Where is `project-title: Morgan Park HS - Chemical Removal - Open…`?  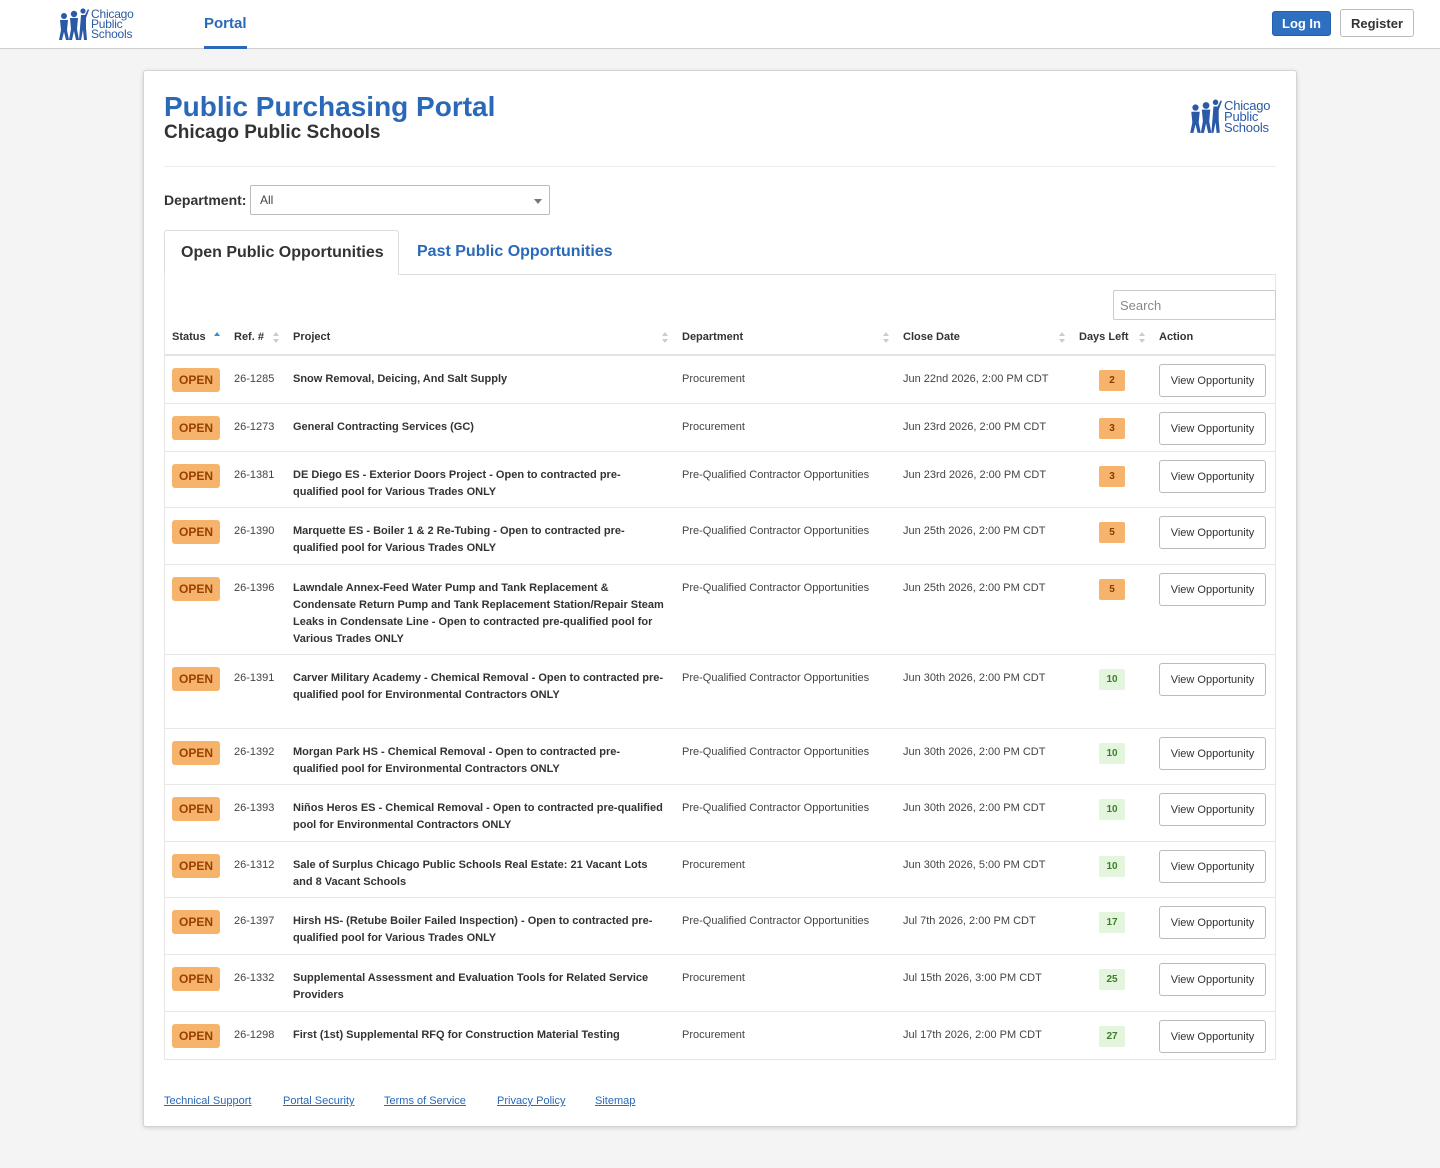
project-title: Morgan Park HS - Chemical Removal - Open… is located at coordinates (457, 760).